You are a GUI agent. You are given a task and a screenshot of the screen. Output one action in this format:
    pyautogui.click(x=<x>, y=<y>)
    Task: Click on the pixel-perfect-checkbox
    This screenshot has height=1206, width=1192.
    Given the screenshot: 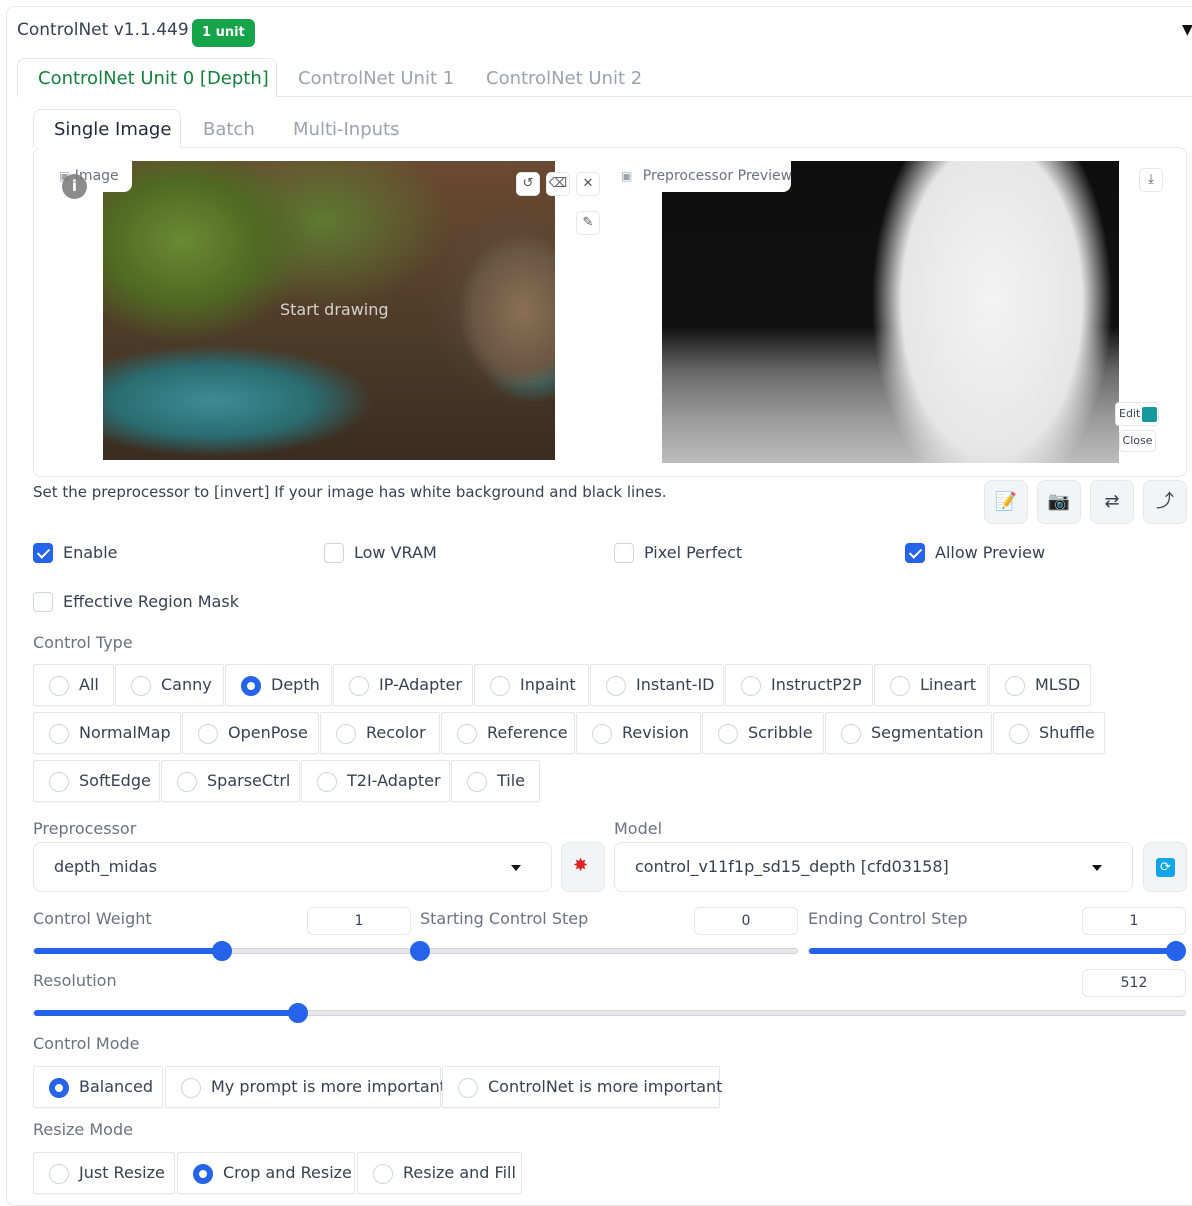 What is the action you would take?
    pyautogui.click(x=624, y=553)
    